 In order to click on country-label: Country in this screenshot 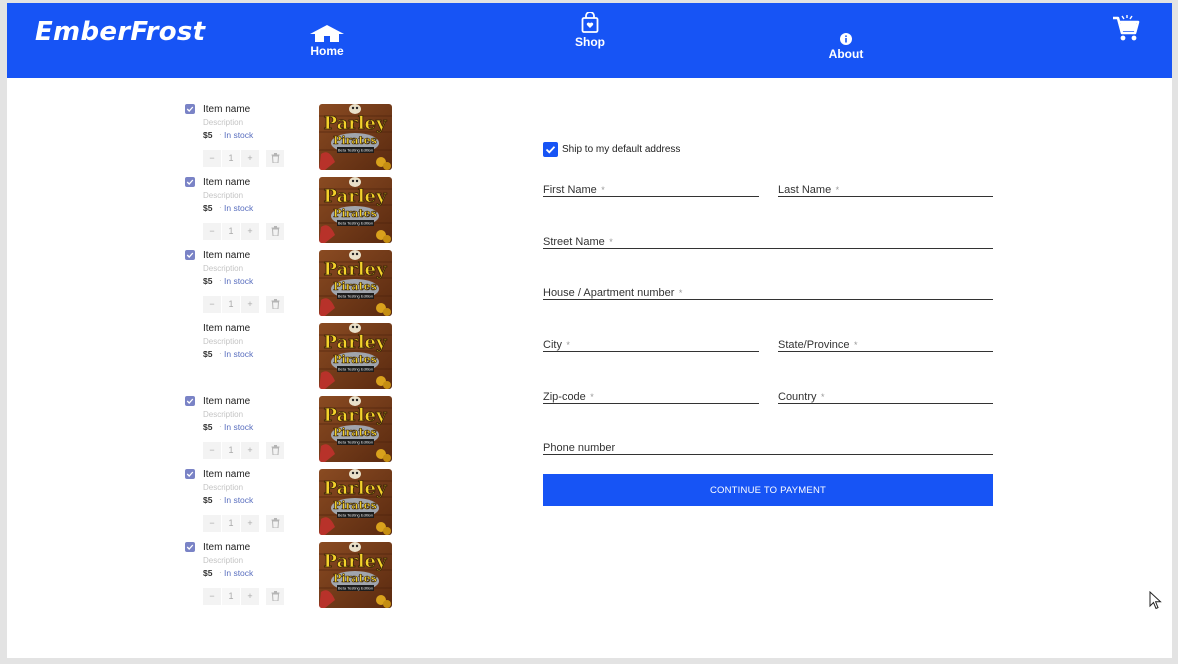, I will do `click(797, 397)`.